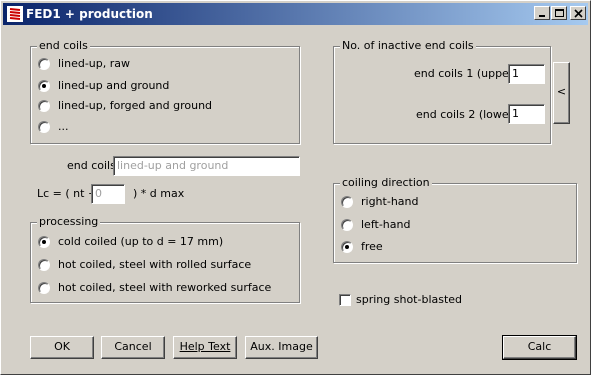  I want to click on upper-end-coils-label: end coils 1 (upper), so click(466, 73).